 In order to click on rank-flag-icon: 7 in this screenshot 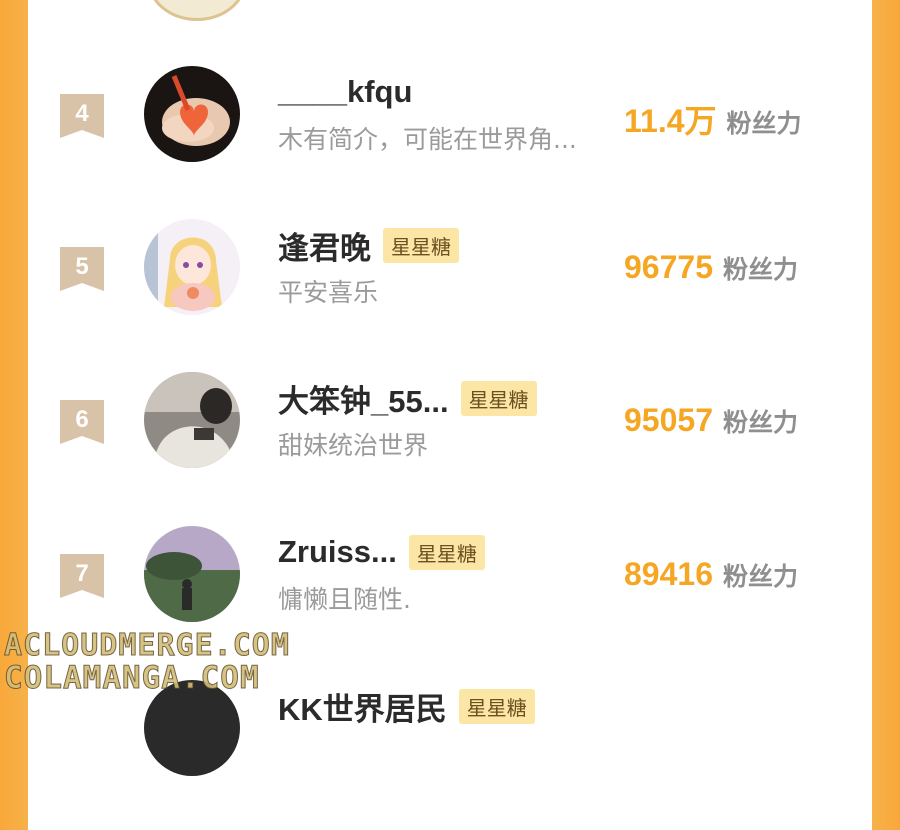, I will do `click(82, 576)`.